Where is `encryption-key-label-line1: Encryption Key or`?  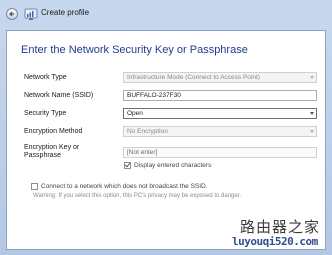 encryption-key-label-line1: Encryption Key or is located at coordinates (52, 147).